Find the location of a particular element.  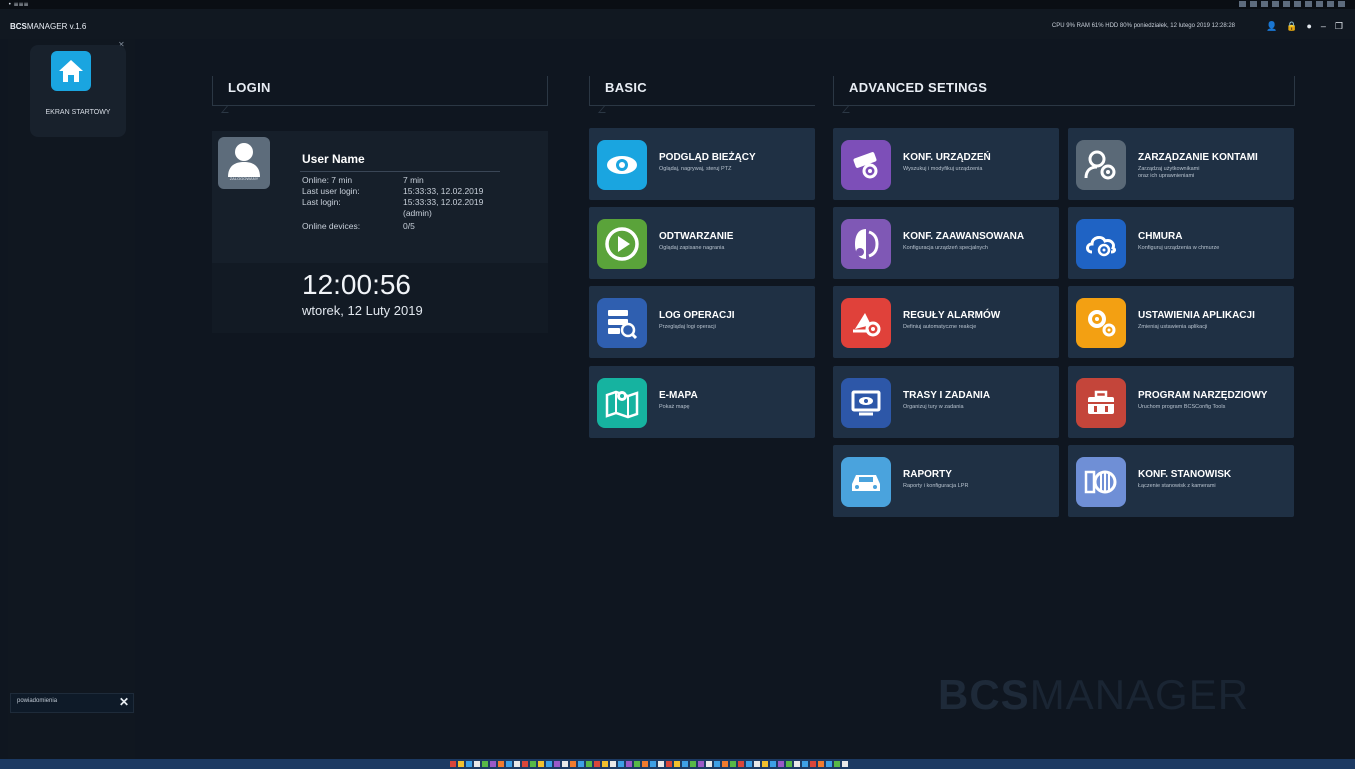

home-tile: EKRAN STARTOWY is located at coordinates (78, 91).